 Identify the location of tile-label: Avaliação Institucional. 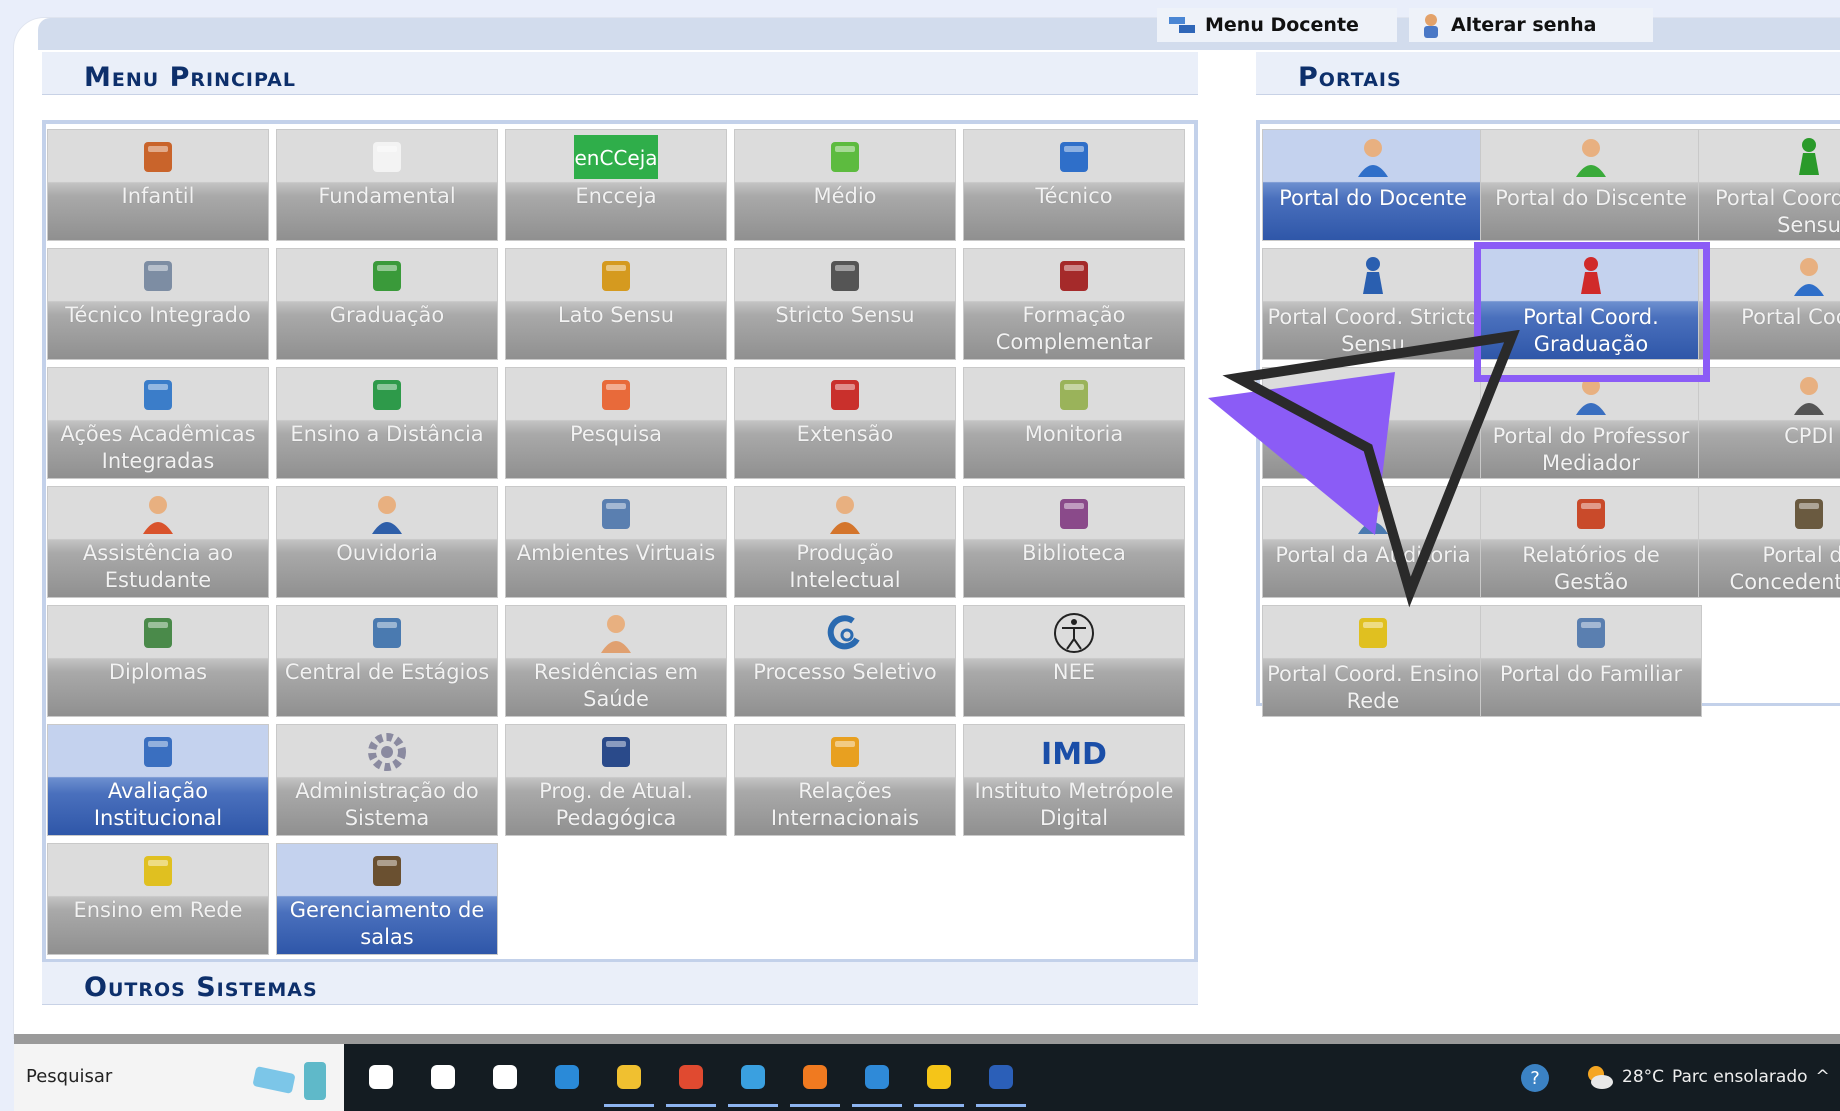
(158, 804).